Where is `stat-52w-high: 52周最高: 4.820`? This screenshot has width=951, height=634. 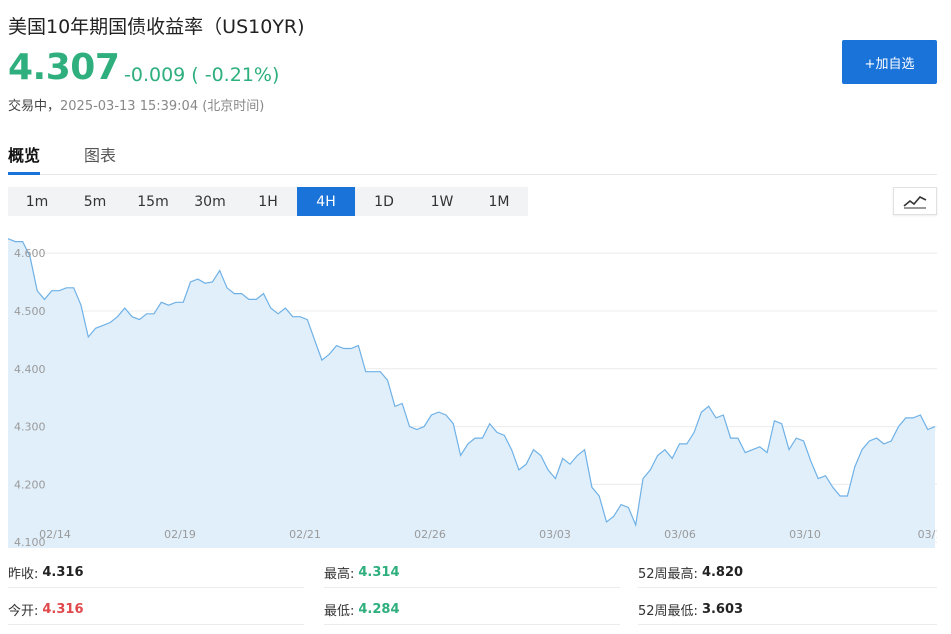 stat-52w-high: 52周最高: 4.820 is located at coordinates (787, 573).